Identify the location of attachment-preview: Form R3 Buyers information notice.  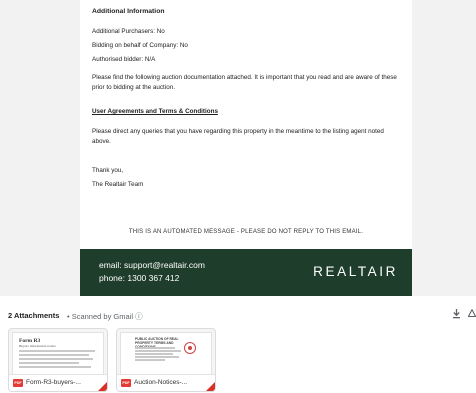
(58, 354).